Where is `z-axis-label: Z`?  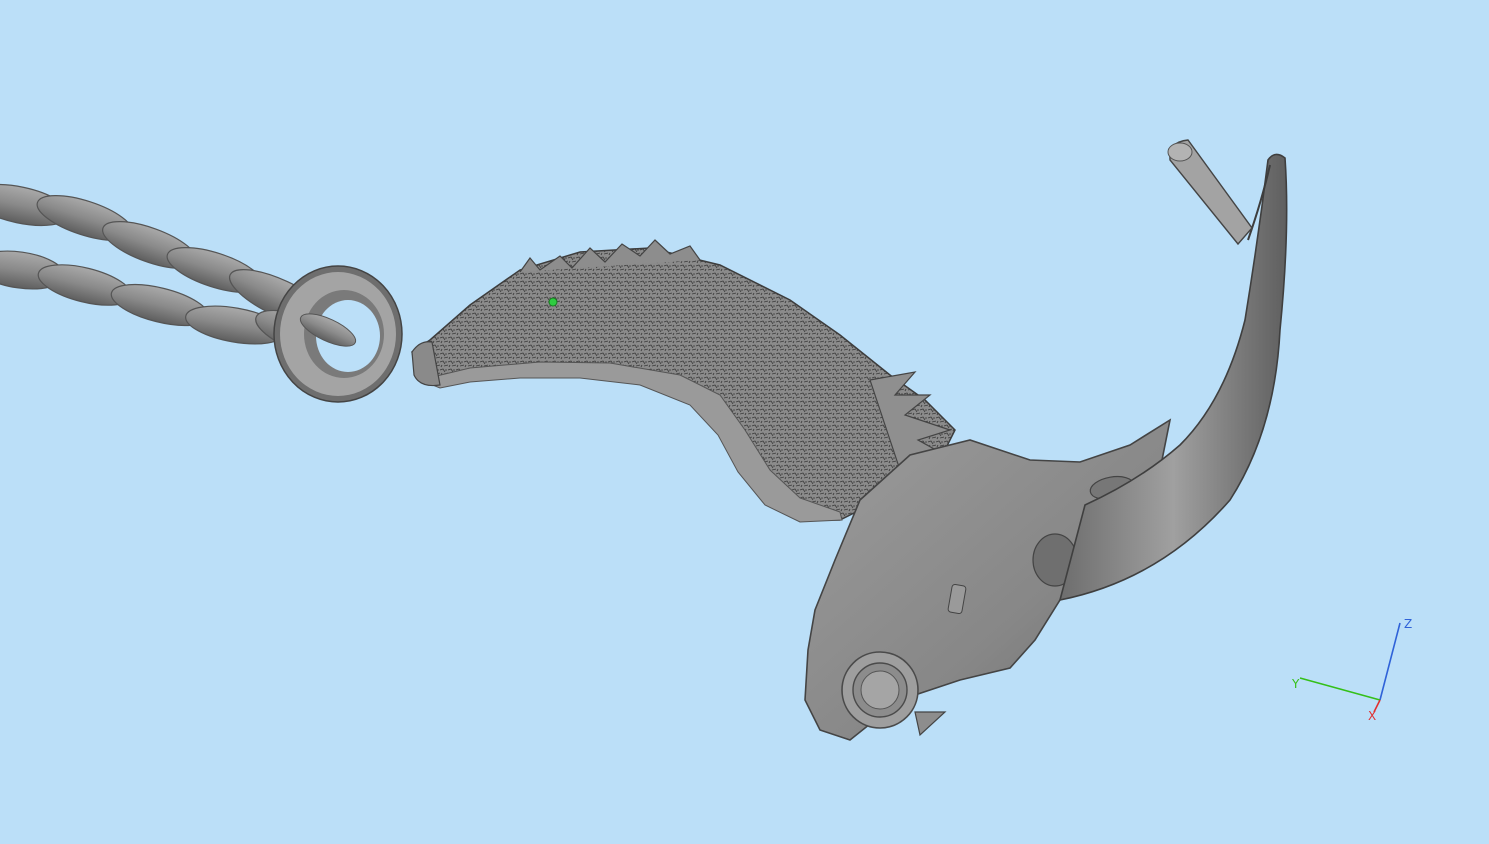 z-axis-label: Z is located at coordinates (1408, 624).